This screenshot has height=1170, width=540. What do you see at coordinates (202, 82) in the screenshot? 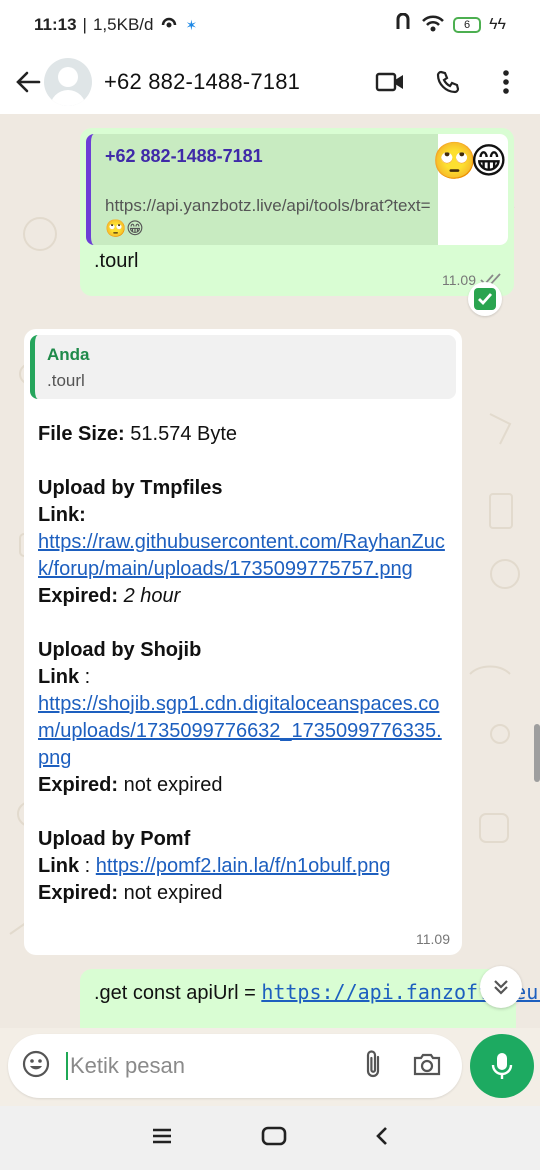
I see `contact-name: +62 882-1488-7181` at bounding box center [202, 82].